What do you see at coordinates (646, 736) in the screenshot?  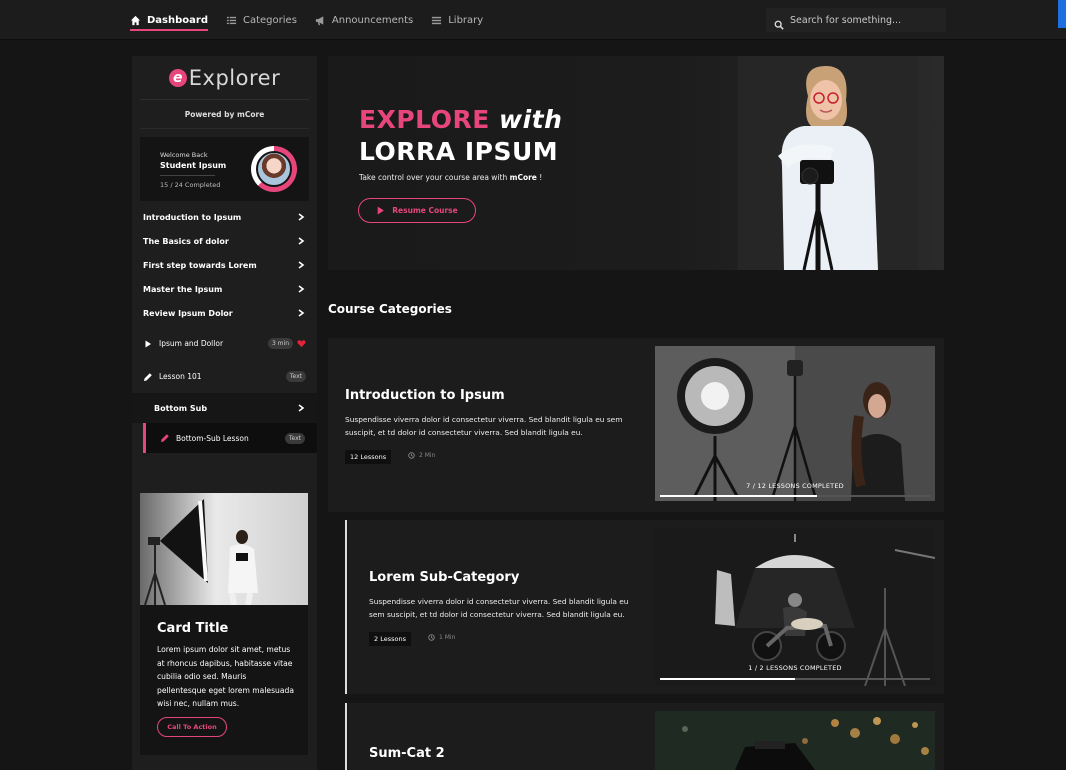 I see `category-card: Sum-Cat 2` at bounding box center [646, 736].